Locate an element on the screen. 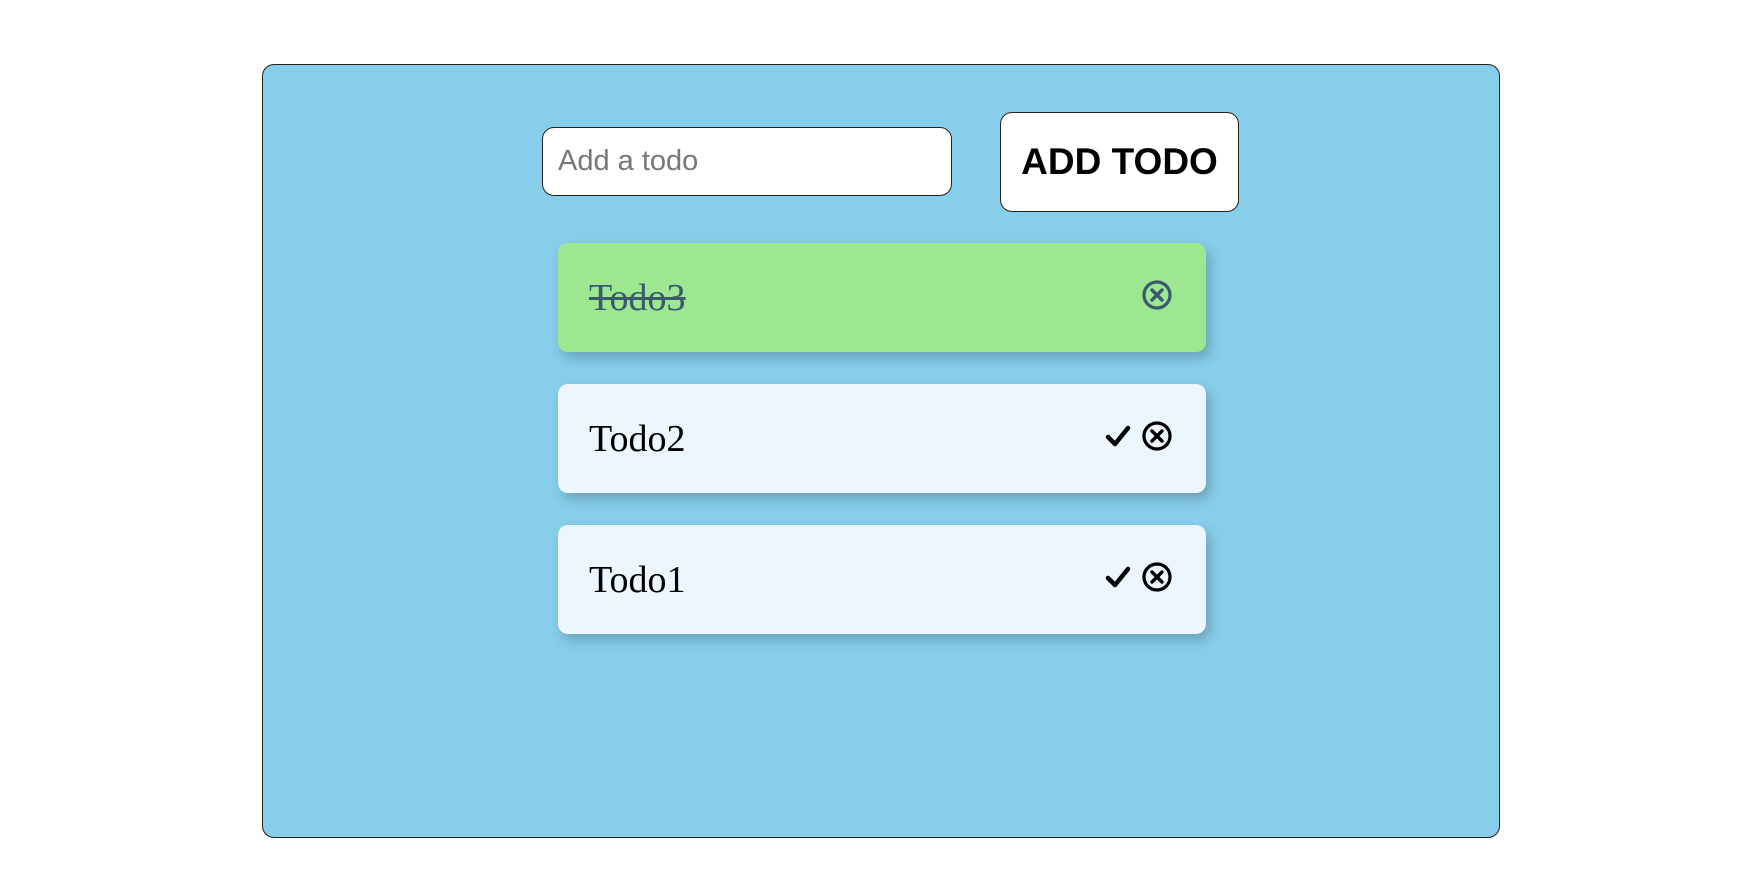 Image resolution: width=1762 pixels, height=882 pixels. todo-item: Todo1 is located at coordinates (882, 579).